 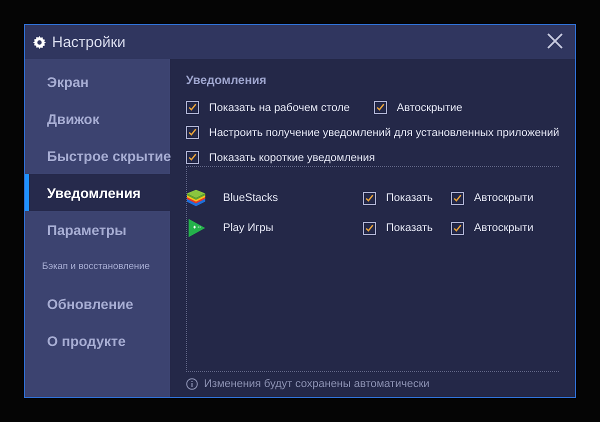 What do you see at coordinates (317, 384) in the screenshot?
I see `footer-note: Изменения будут сохранены автоматически` at bounding box center [317, 384].